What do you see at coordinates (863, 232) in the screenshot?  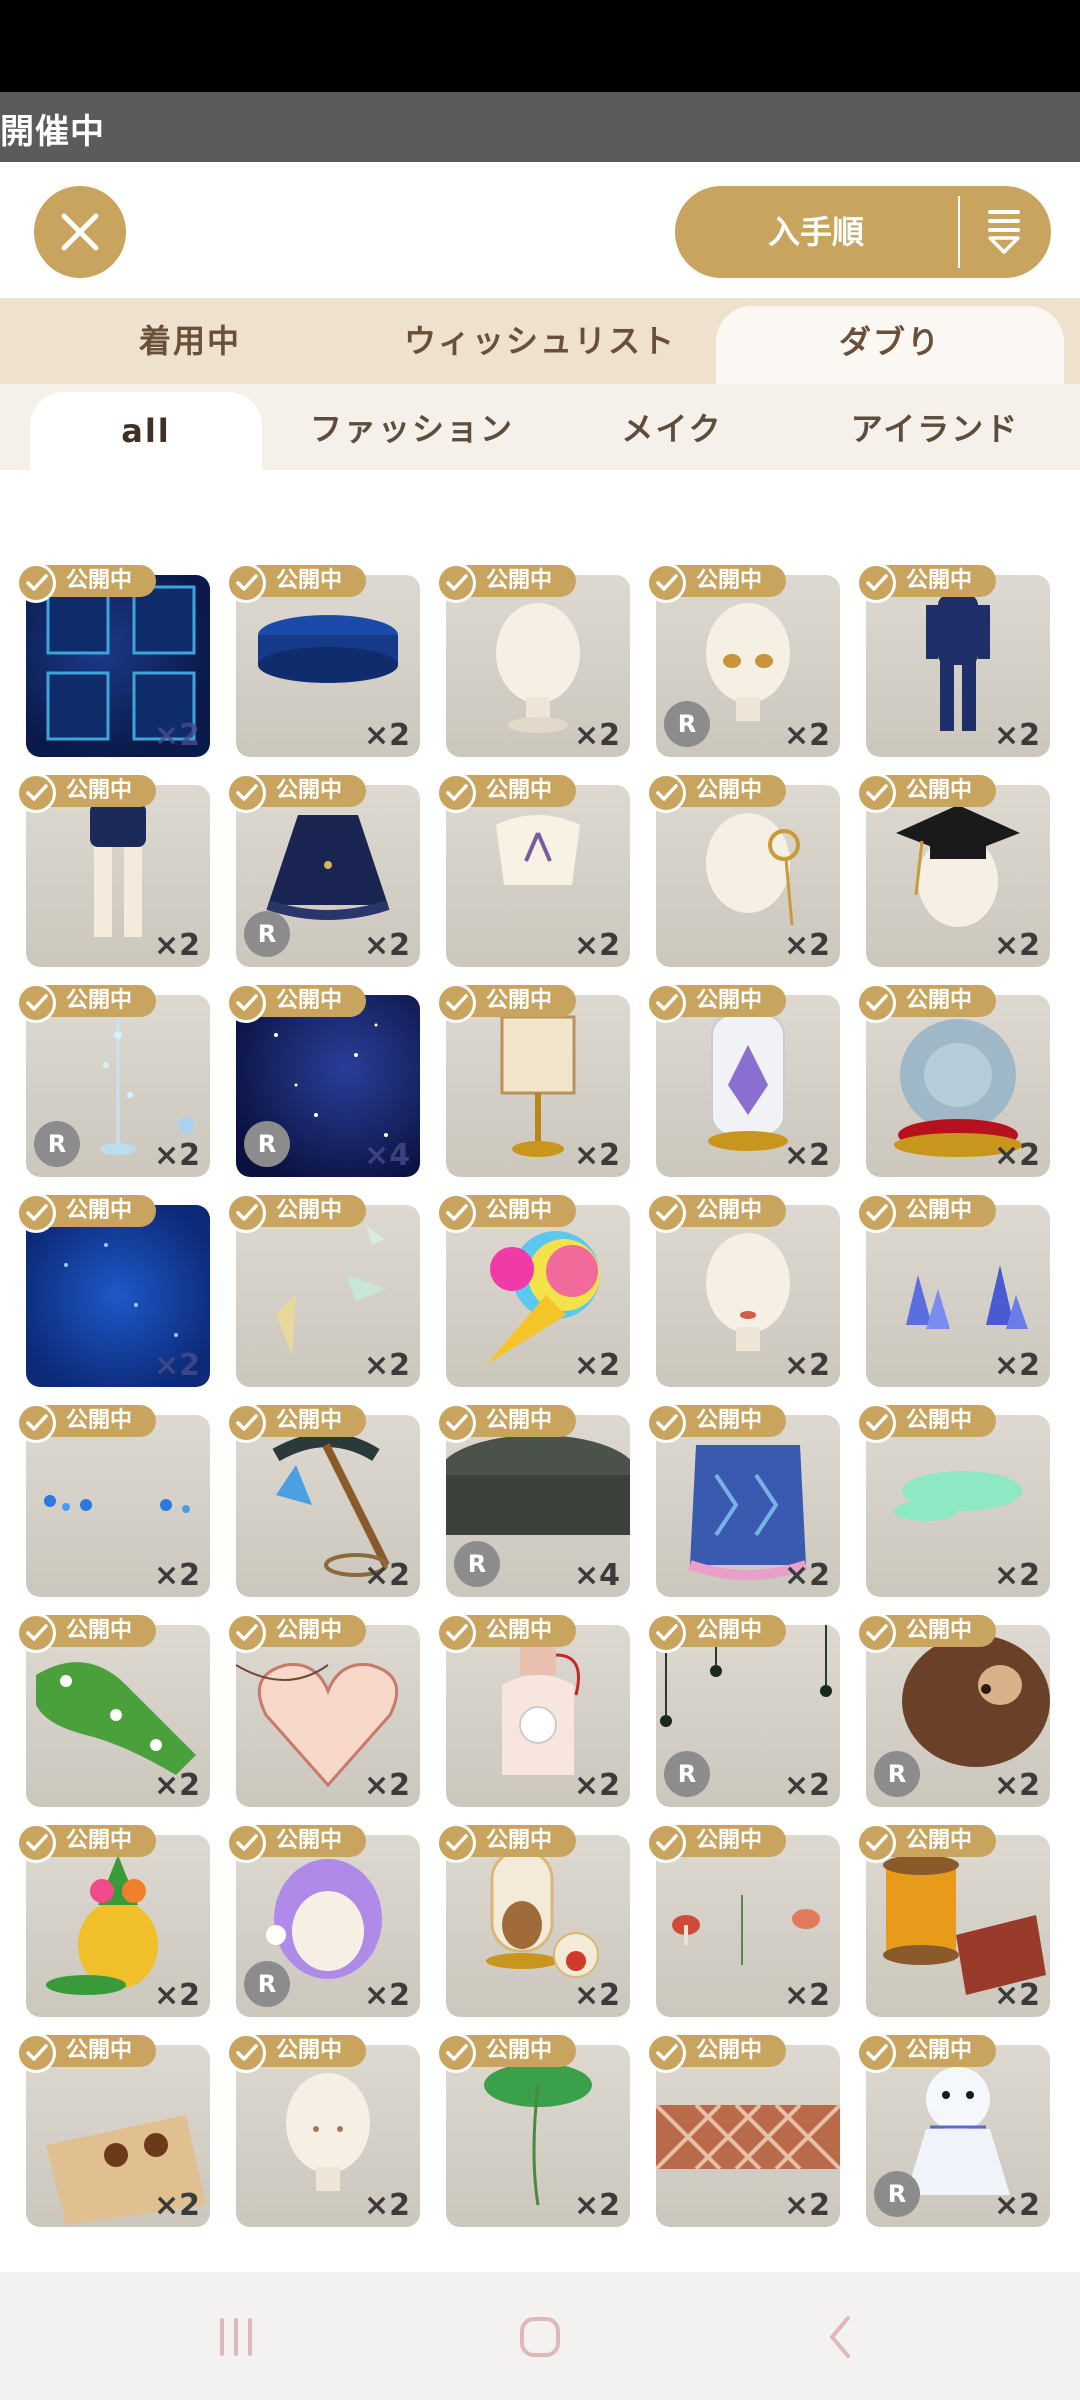 I see `sort-order-button: 入手順` at bounding box center [863, 232].